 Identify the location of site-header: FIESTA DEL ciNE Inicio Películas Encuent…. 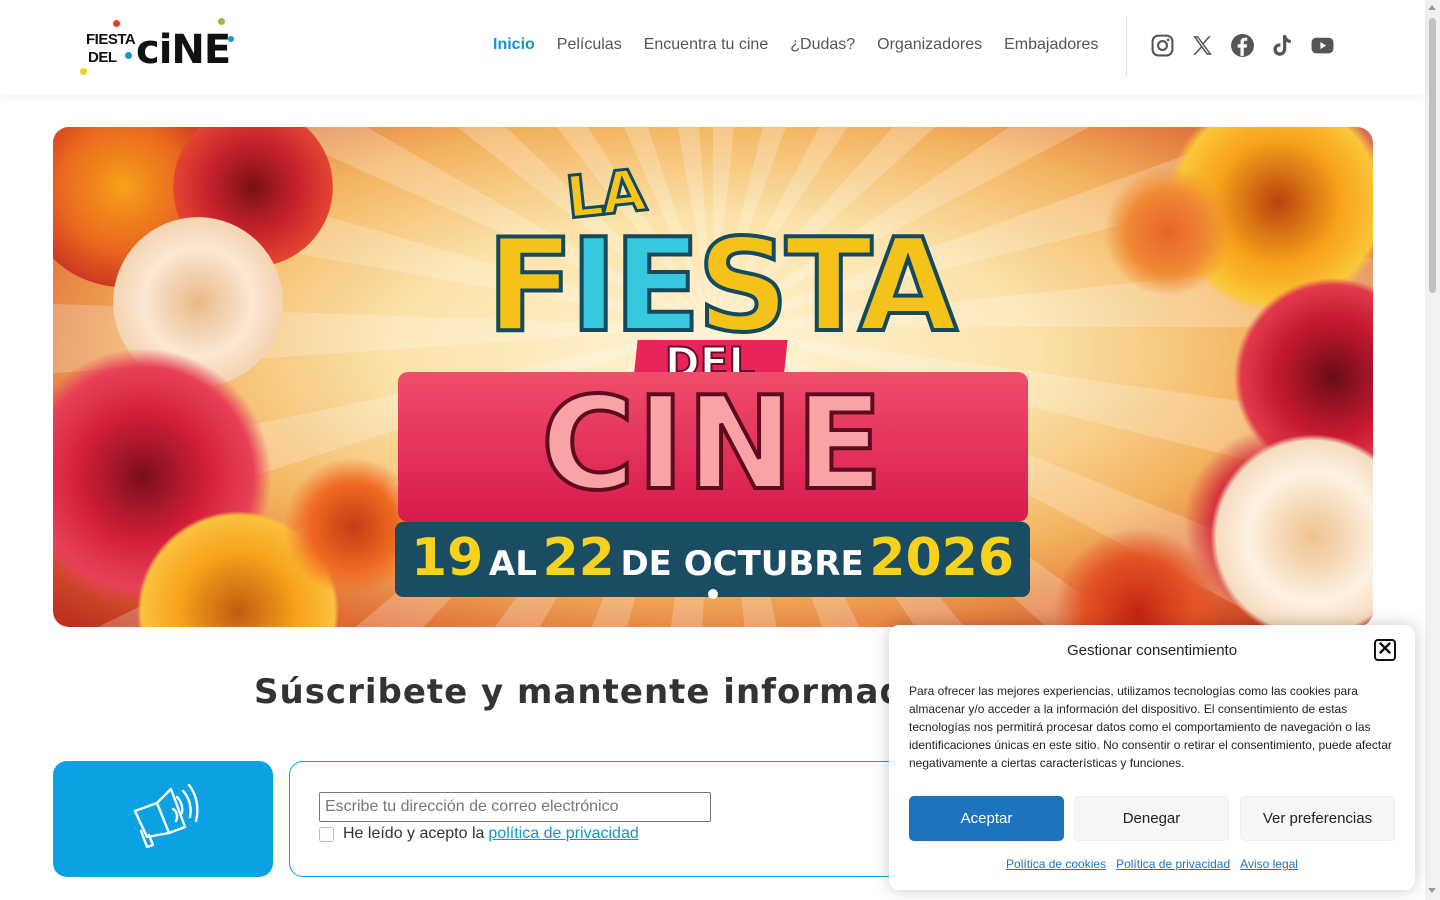
(712, 47).